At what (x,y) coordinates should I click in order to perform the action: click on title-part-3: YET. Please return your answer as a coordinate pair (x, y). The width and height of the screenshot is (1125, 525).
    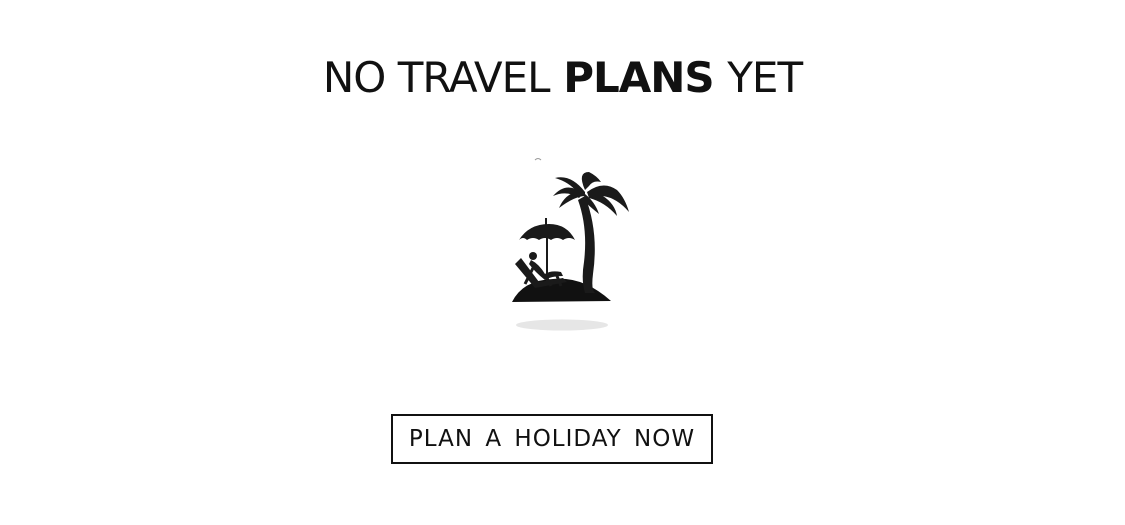
    Looking at the image, I should click on (765, 77).